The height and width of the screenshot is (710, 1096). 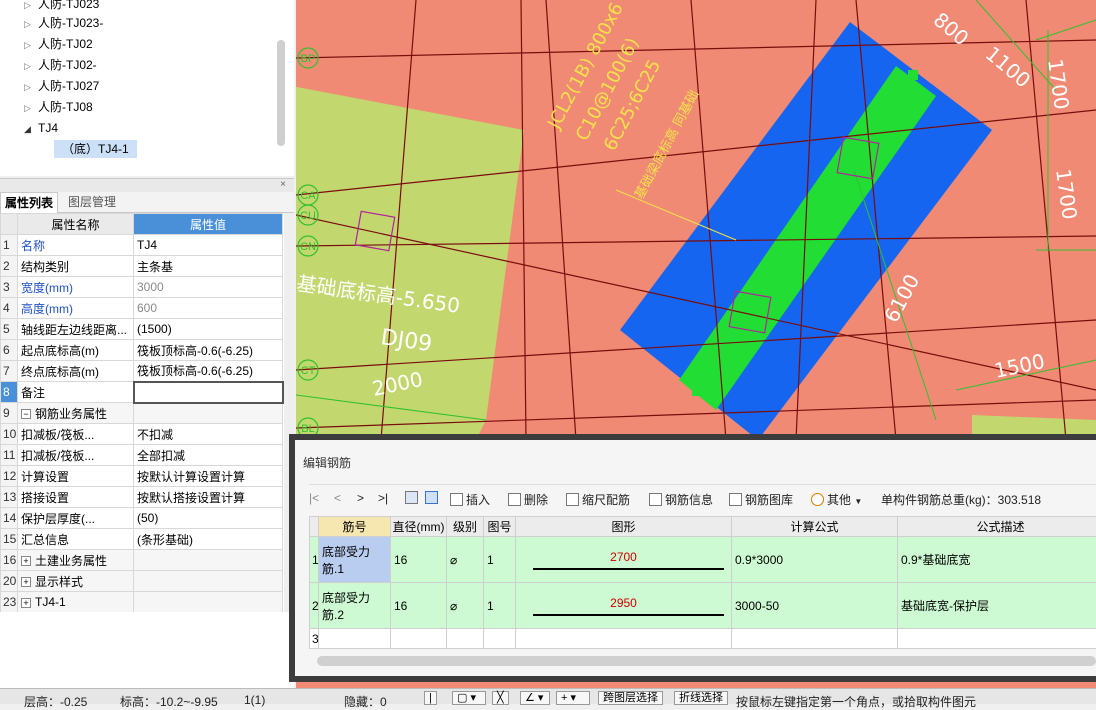 I want to click on formula-cell: 3000-50, so click(x=815, y=606).